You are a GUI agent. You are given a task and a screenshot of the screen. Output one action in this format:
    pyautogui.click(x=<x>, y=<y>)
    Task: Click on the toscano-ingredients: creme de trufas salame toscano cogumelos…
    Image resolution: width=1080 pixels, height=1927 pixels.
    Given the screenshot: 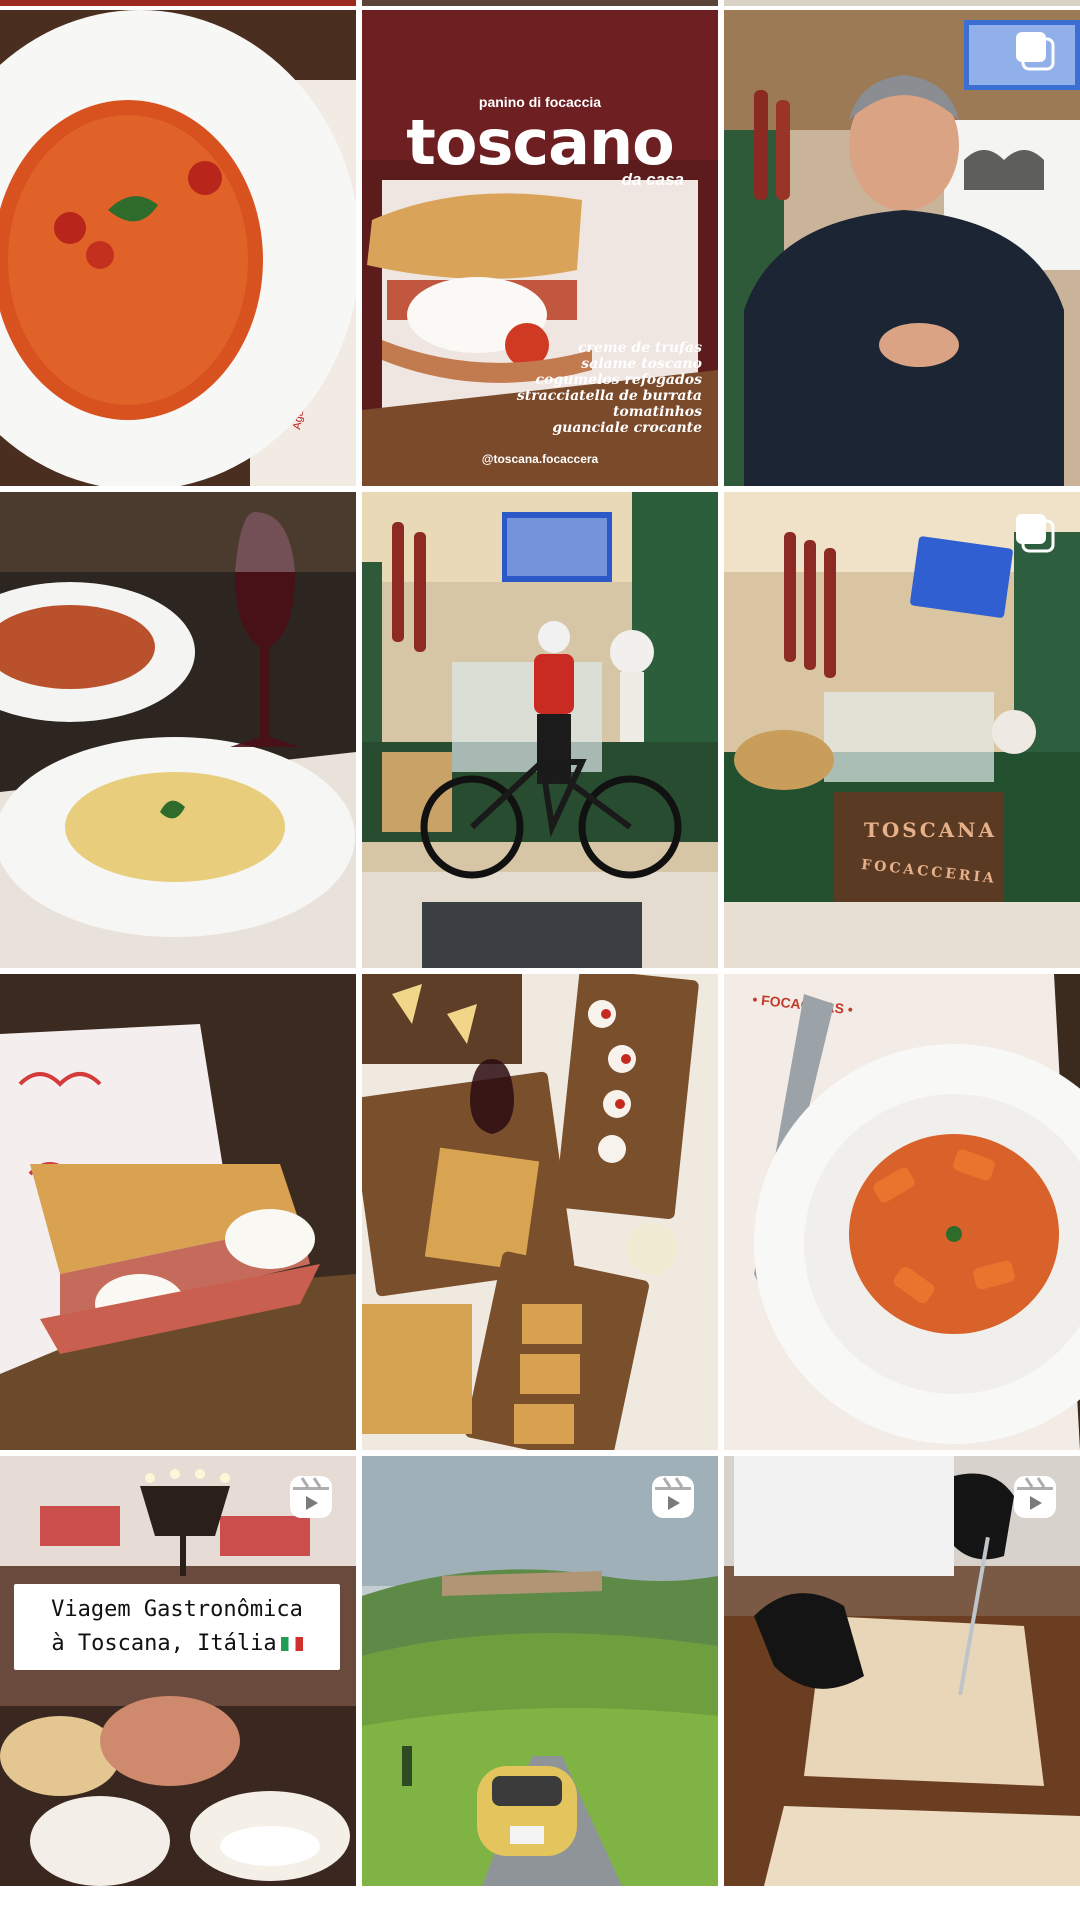 What is the action you would take?
    pyautogui.click(x=609, y=388)
    